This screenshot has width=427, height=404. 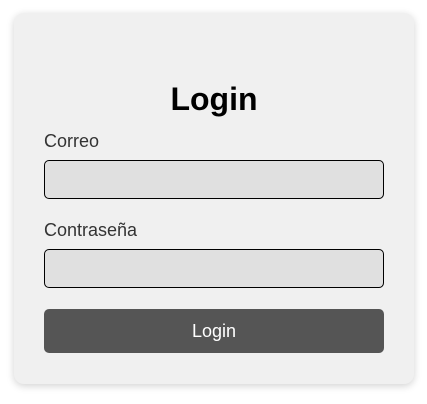 I want to click on email-field, so click(x=214, y=179).